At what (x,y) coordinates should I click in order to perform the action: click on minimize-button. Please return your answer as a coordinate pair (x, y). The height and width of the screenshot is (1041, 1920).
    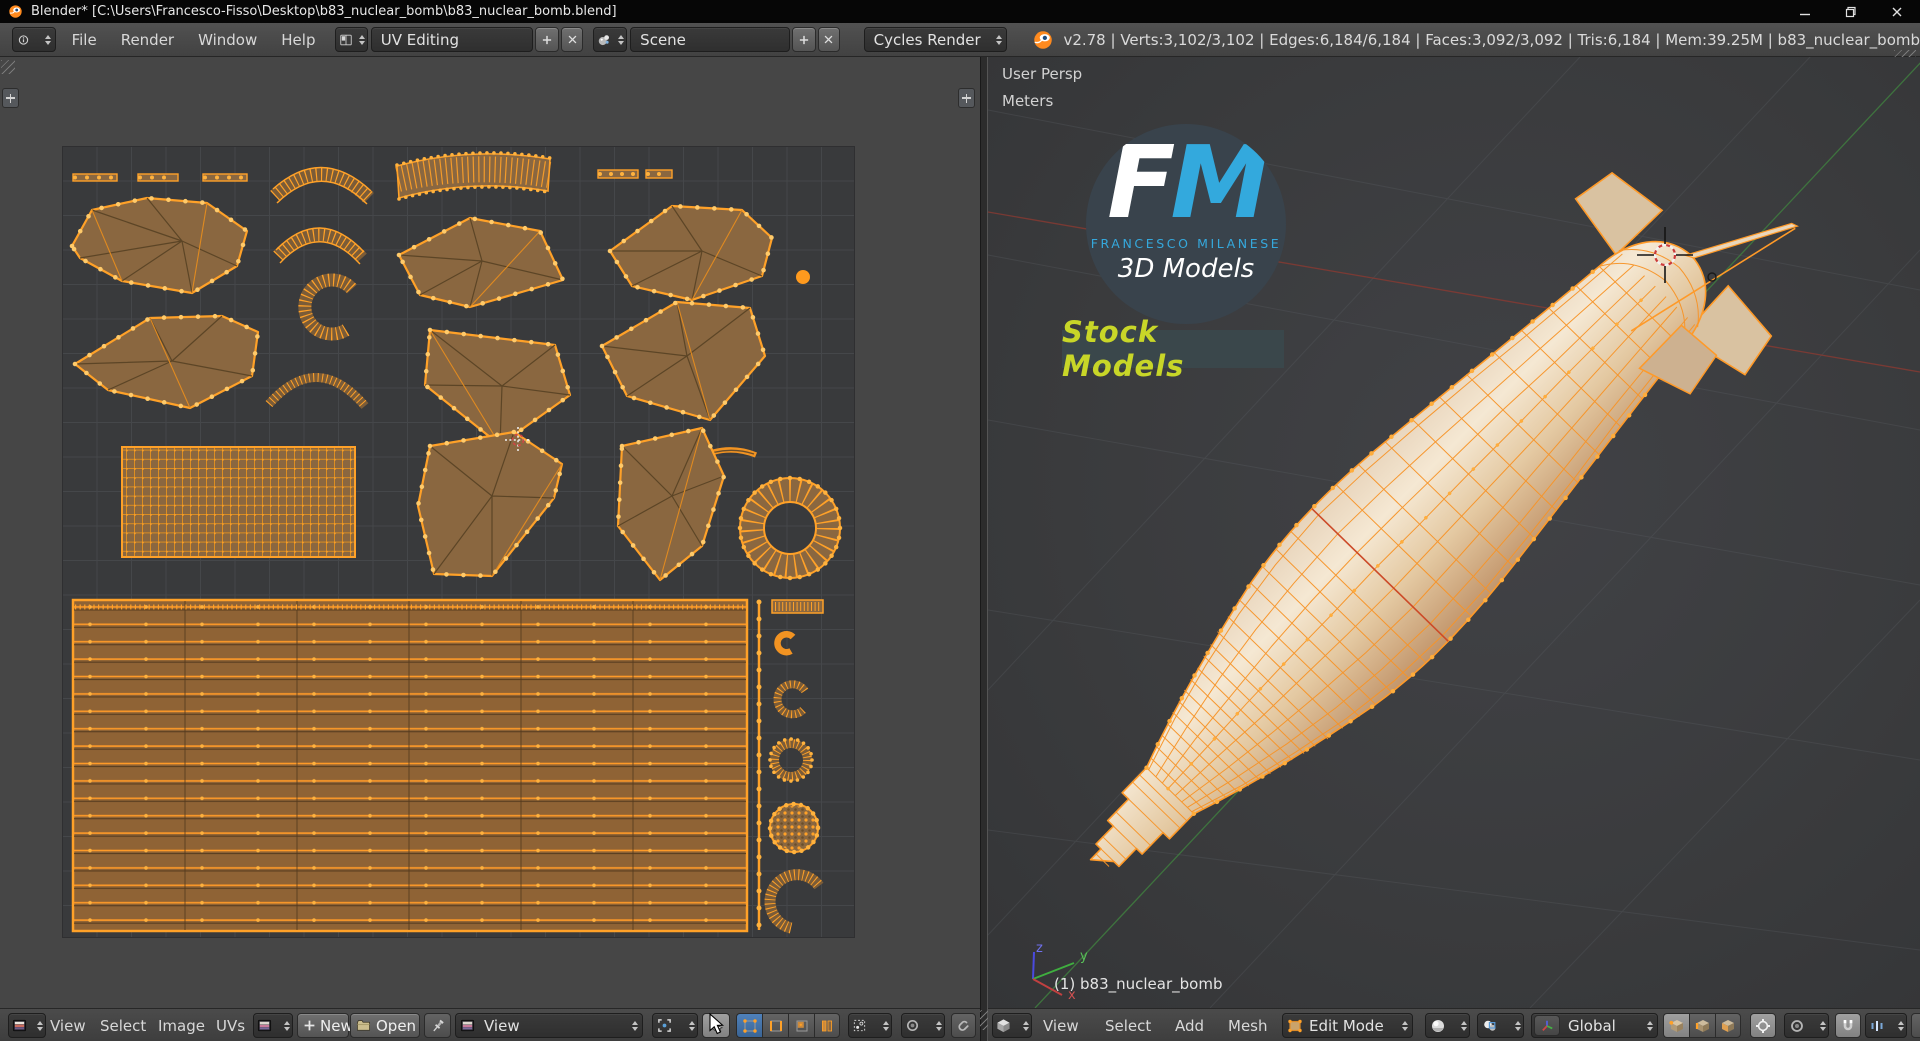
    Looking at the image, I should click on (1805, 11).